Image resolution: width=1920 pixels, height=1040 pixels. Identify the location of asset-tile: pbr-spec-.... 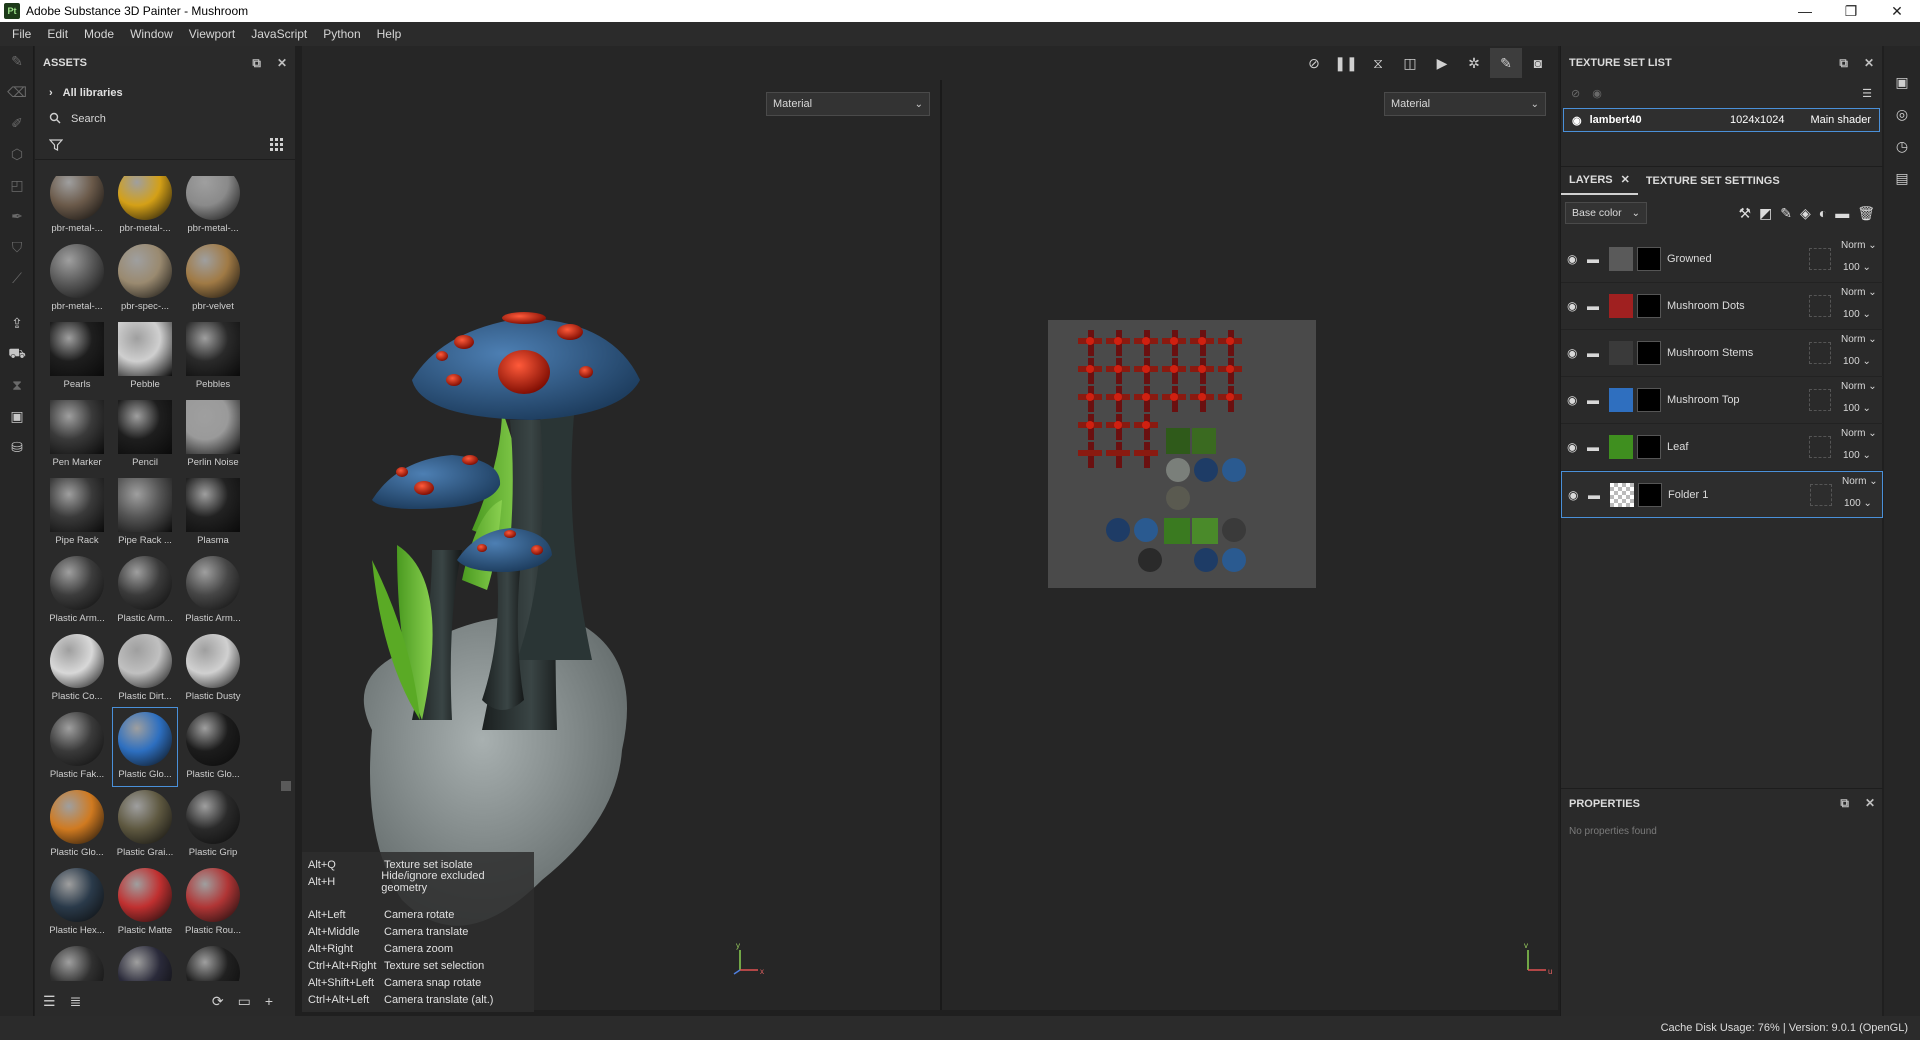
(145, 279).